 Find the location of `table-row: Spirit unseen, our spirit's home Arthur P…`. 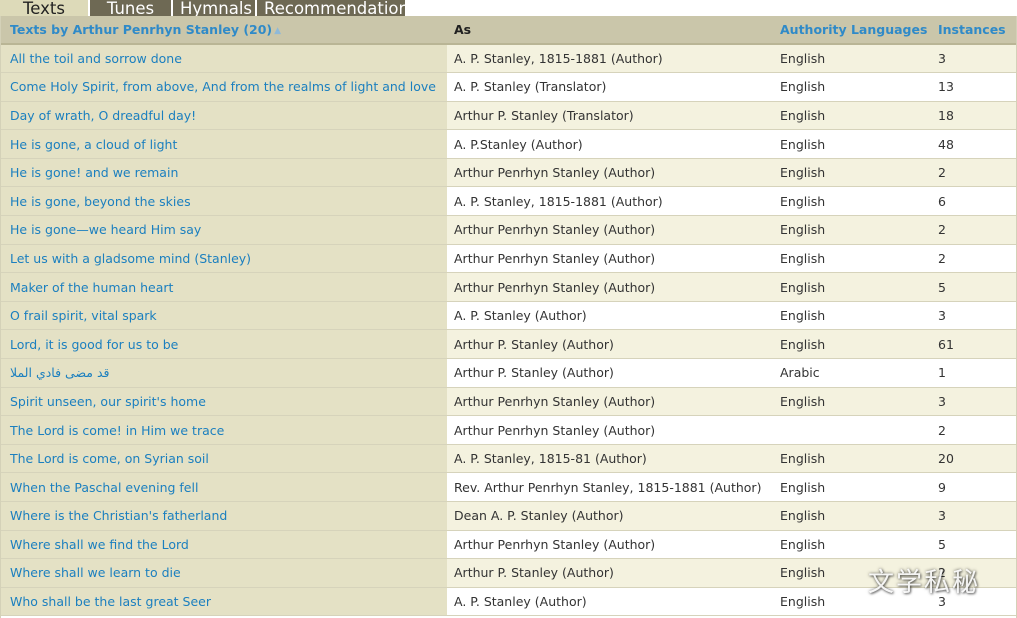

table-row: Spirit unseen, our spirit's home Arthur P… is located at coordinates (508, 402).